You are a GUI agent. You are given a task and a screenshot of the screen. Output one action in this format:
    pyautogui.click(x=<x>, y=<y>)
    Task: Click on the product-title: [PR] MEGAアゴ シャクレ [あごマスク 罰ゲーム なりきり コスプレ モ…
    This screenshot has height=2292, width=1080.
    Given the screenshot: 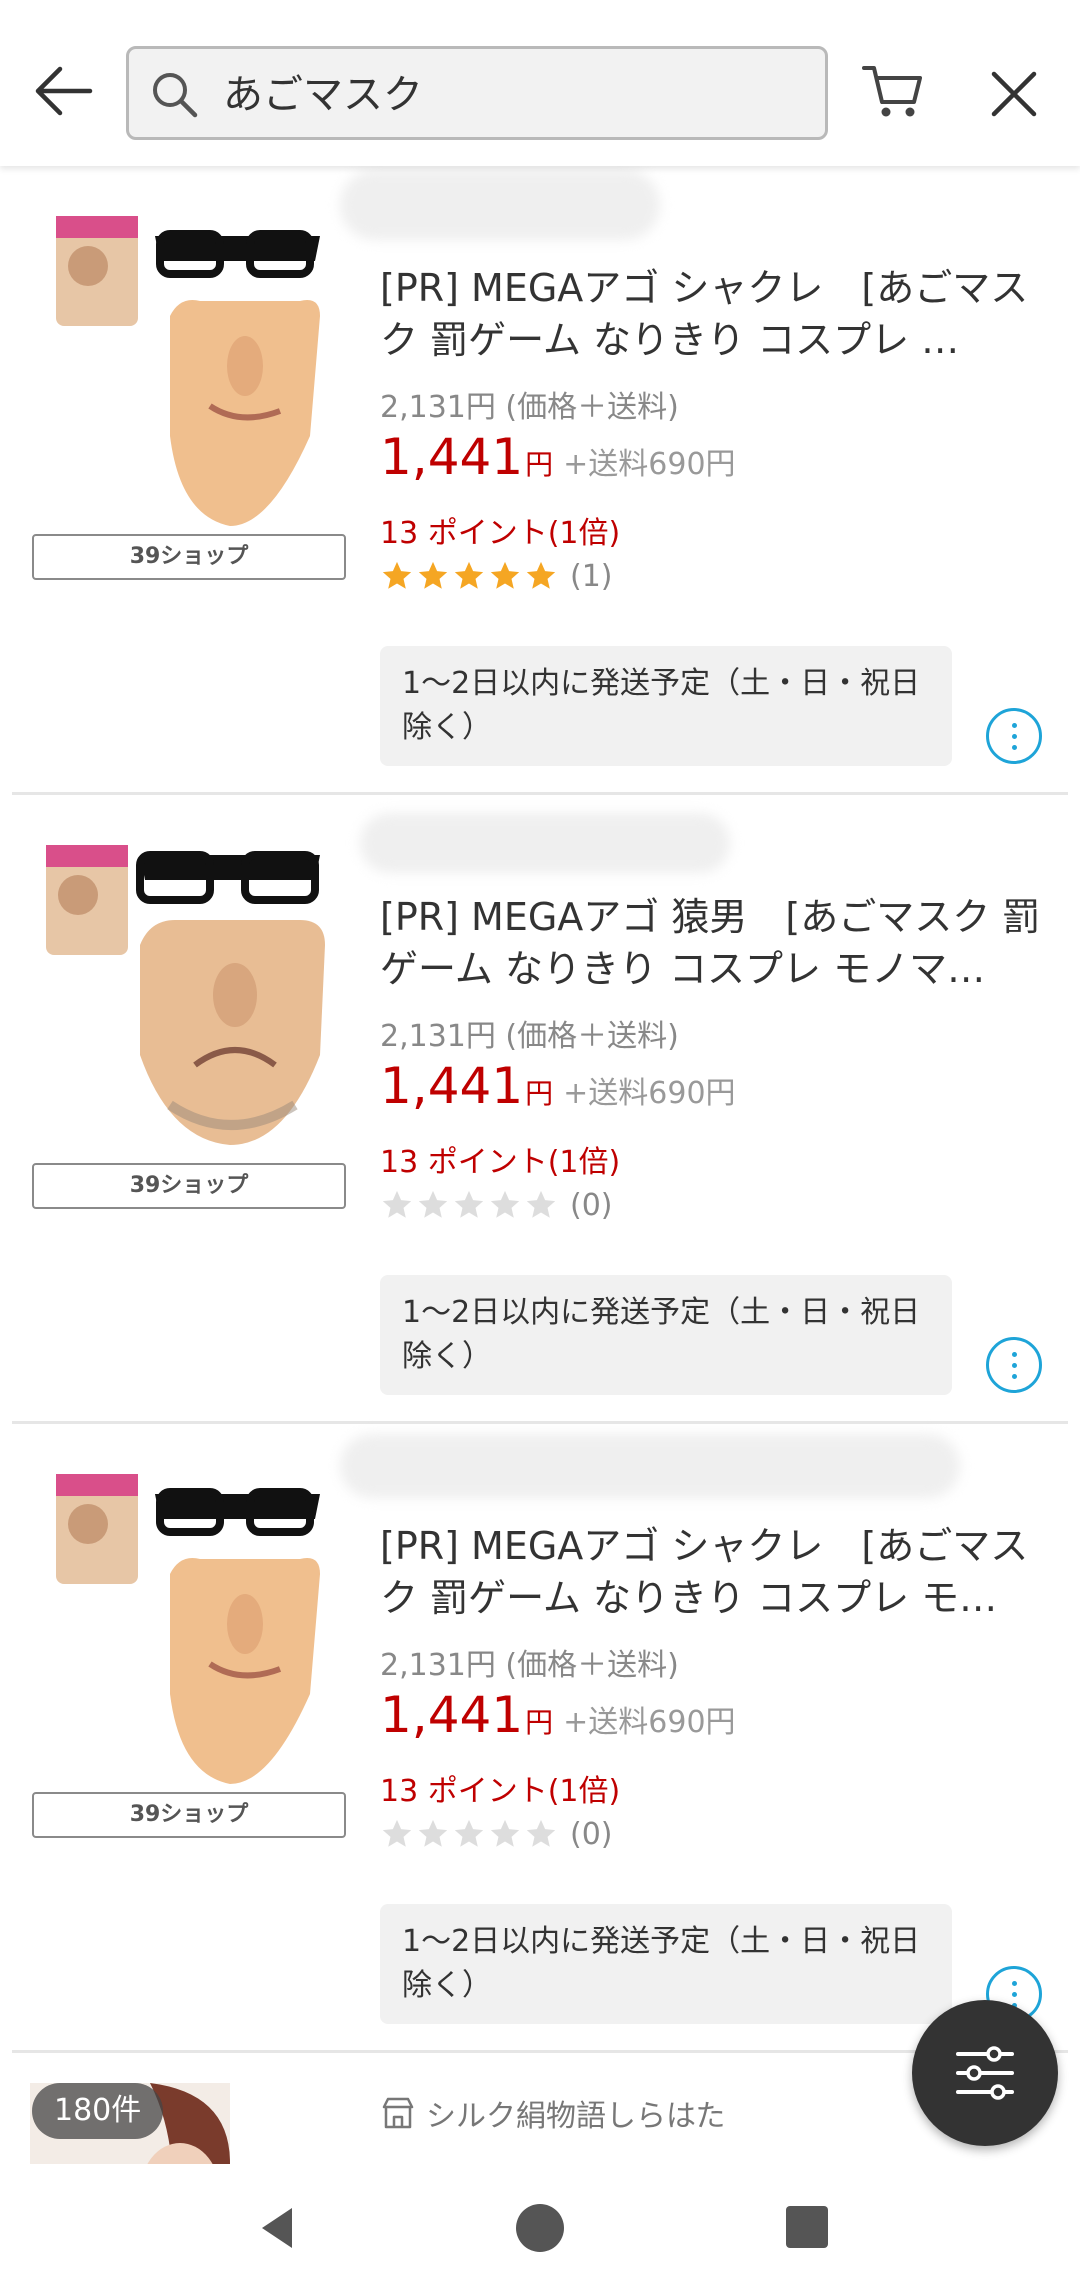 What is the action you would take?
    pyautogui.click(x=715, y=1572)
    